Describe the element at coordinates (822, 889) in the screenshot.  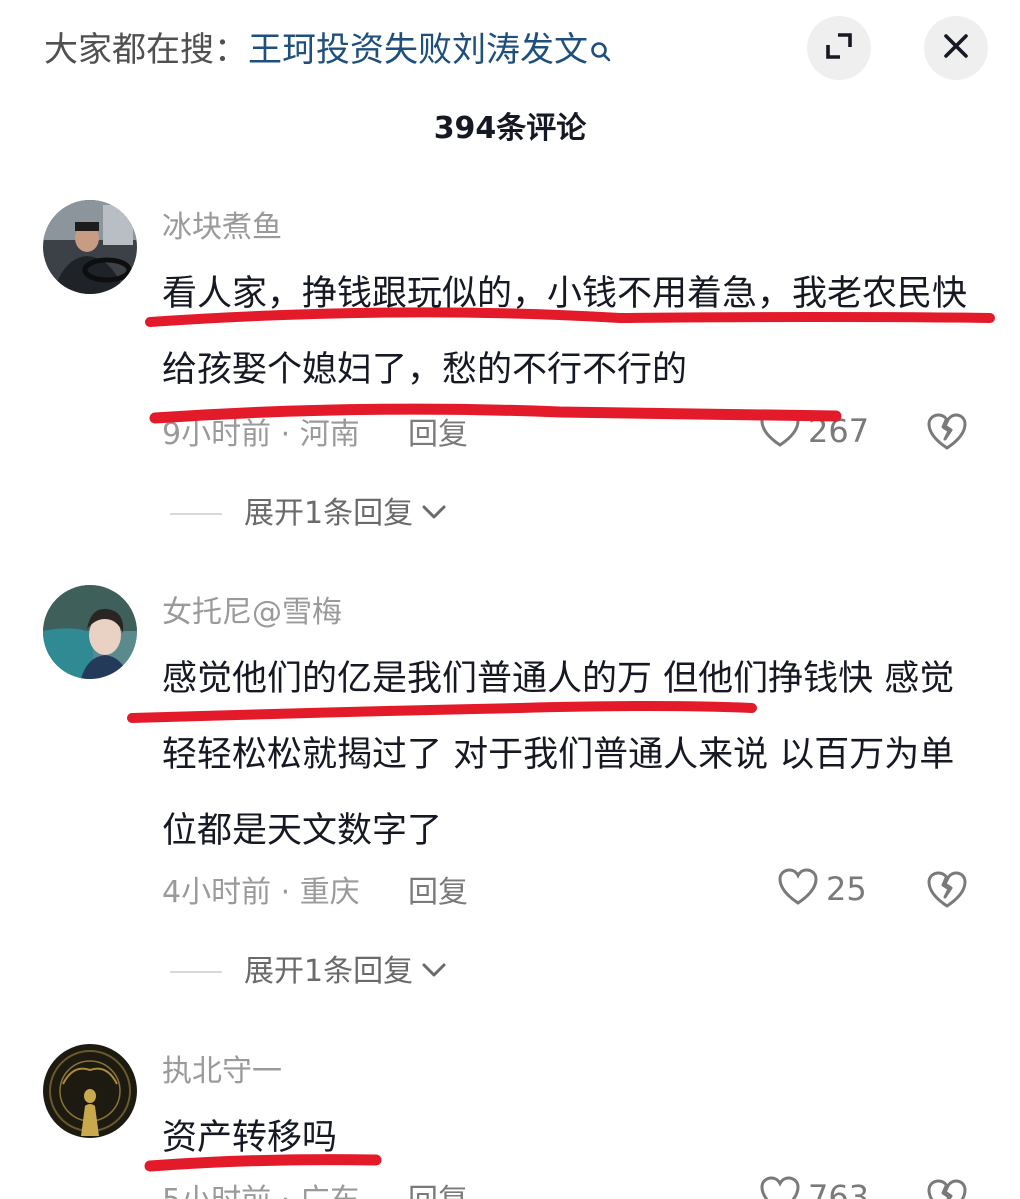
I see `like-button: 25` at that location.